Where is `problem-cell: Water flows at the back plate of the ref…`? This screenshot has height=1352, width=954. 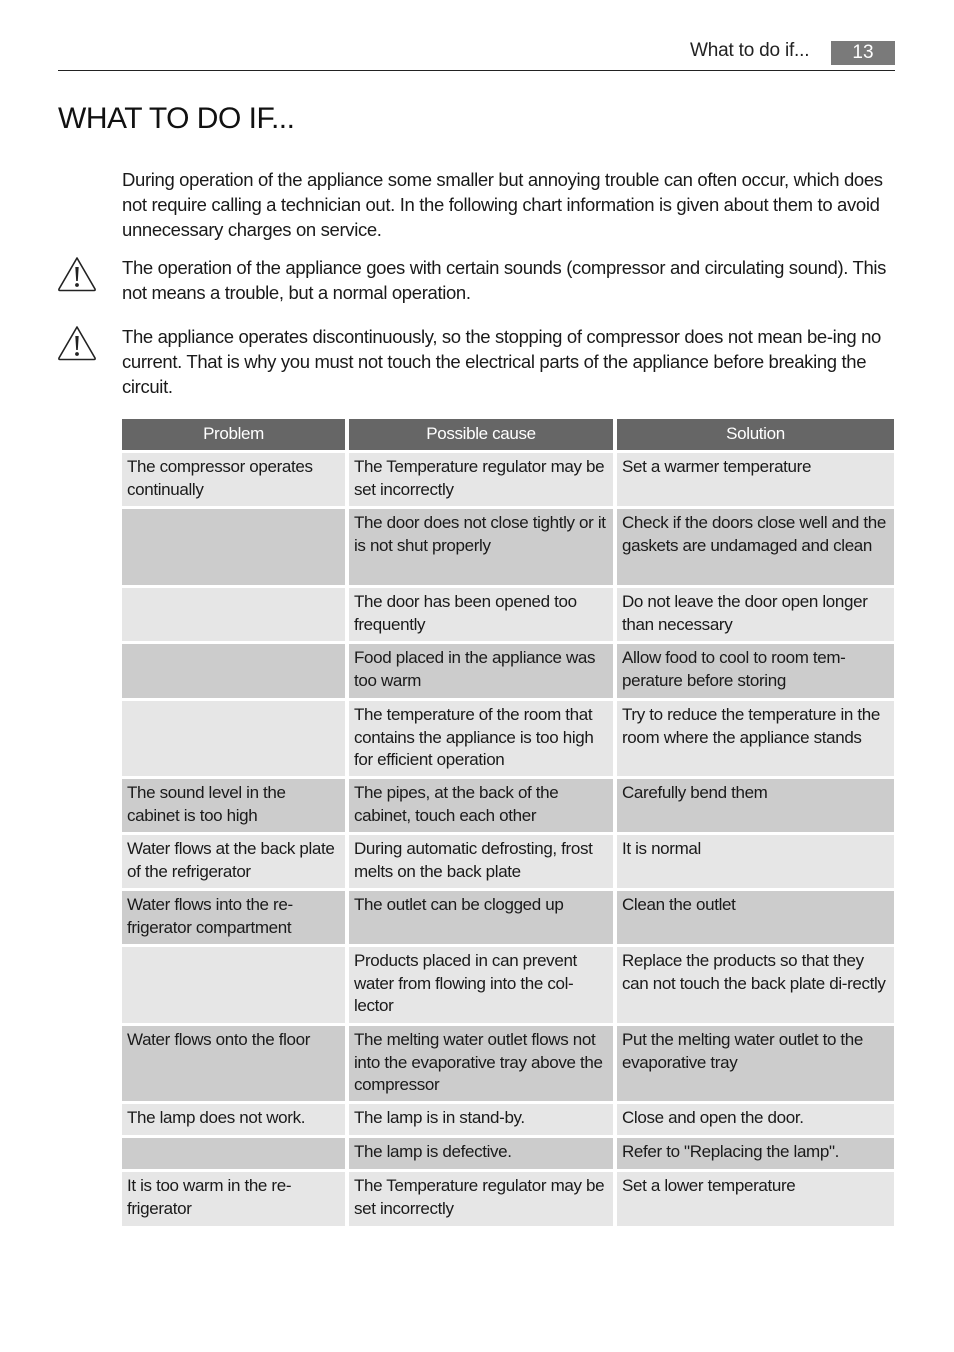
problem-cell: Water flows at the back plate of the ref… is located at coordinates (233, 861).